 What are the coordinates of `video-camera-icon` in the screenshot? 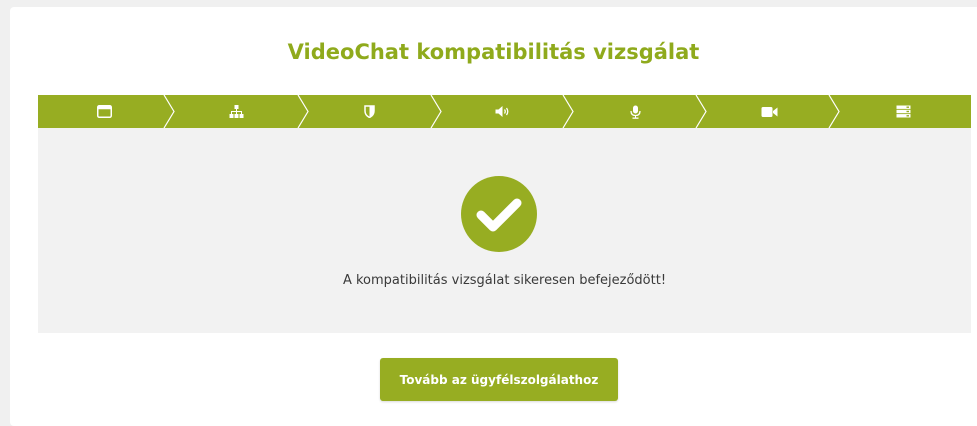 It's located at (769, 111).